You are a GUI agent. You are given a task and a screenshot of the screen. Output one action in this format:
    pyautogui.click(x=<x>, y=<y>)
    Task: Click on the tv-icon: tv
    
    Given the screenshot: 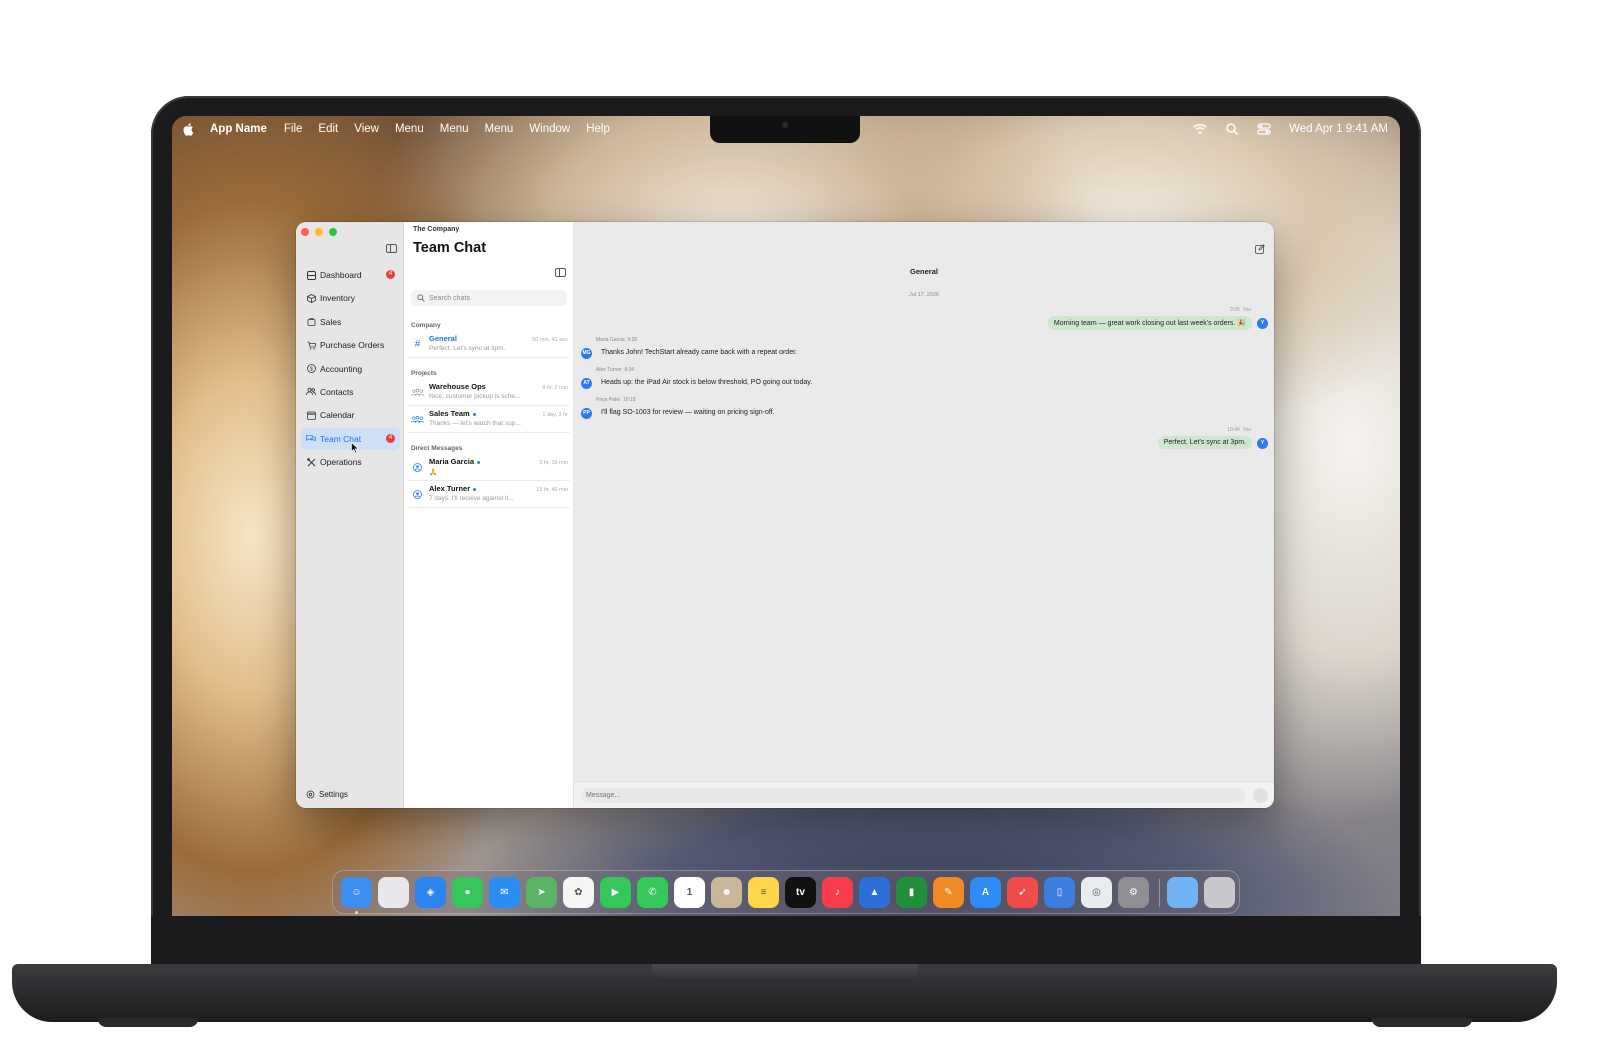 What is the action you would take?
    pyautogui.click(x=800, y=892)
    